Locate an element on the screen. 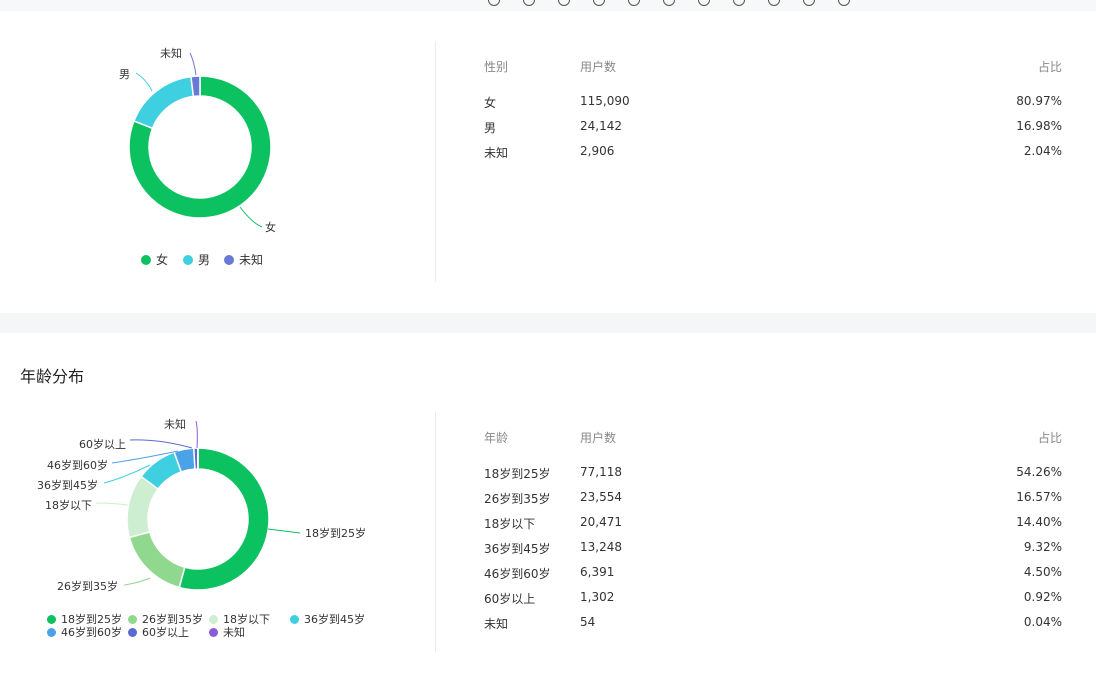 The height and width of the screenshot is (683, 1096). legend-item: 36岁到45岁 is located at coordinates (327, 619).